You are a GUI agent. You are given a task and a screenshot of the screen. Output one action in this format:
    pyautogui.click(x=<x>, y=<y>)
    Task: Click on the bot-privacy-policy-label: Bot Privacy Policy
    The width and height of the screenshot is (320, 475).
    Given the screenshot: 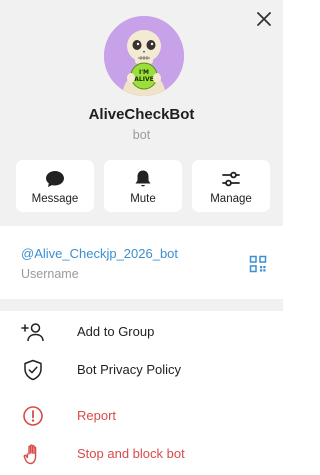 What is the action you would take?
    pyautogui.click(x=129, y=369)
    